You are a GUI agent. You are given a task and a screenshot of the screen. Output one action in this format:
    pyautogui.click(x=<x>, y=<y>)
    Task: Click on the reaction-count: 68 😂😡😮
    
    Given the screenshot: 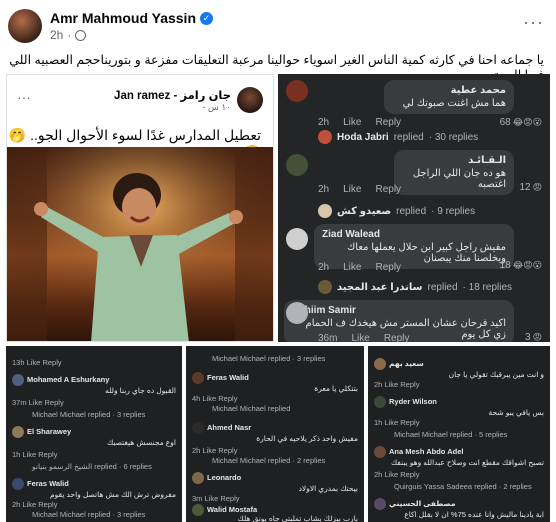 What is the action you would take?
    pyautogui.click(x=521, y=122)
    